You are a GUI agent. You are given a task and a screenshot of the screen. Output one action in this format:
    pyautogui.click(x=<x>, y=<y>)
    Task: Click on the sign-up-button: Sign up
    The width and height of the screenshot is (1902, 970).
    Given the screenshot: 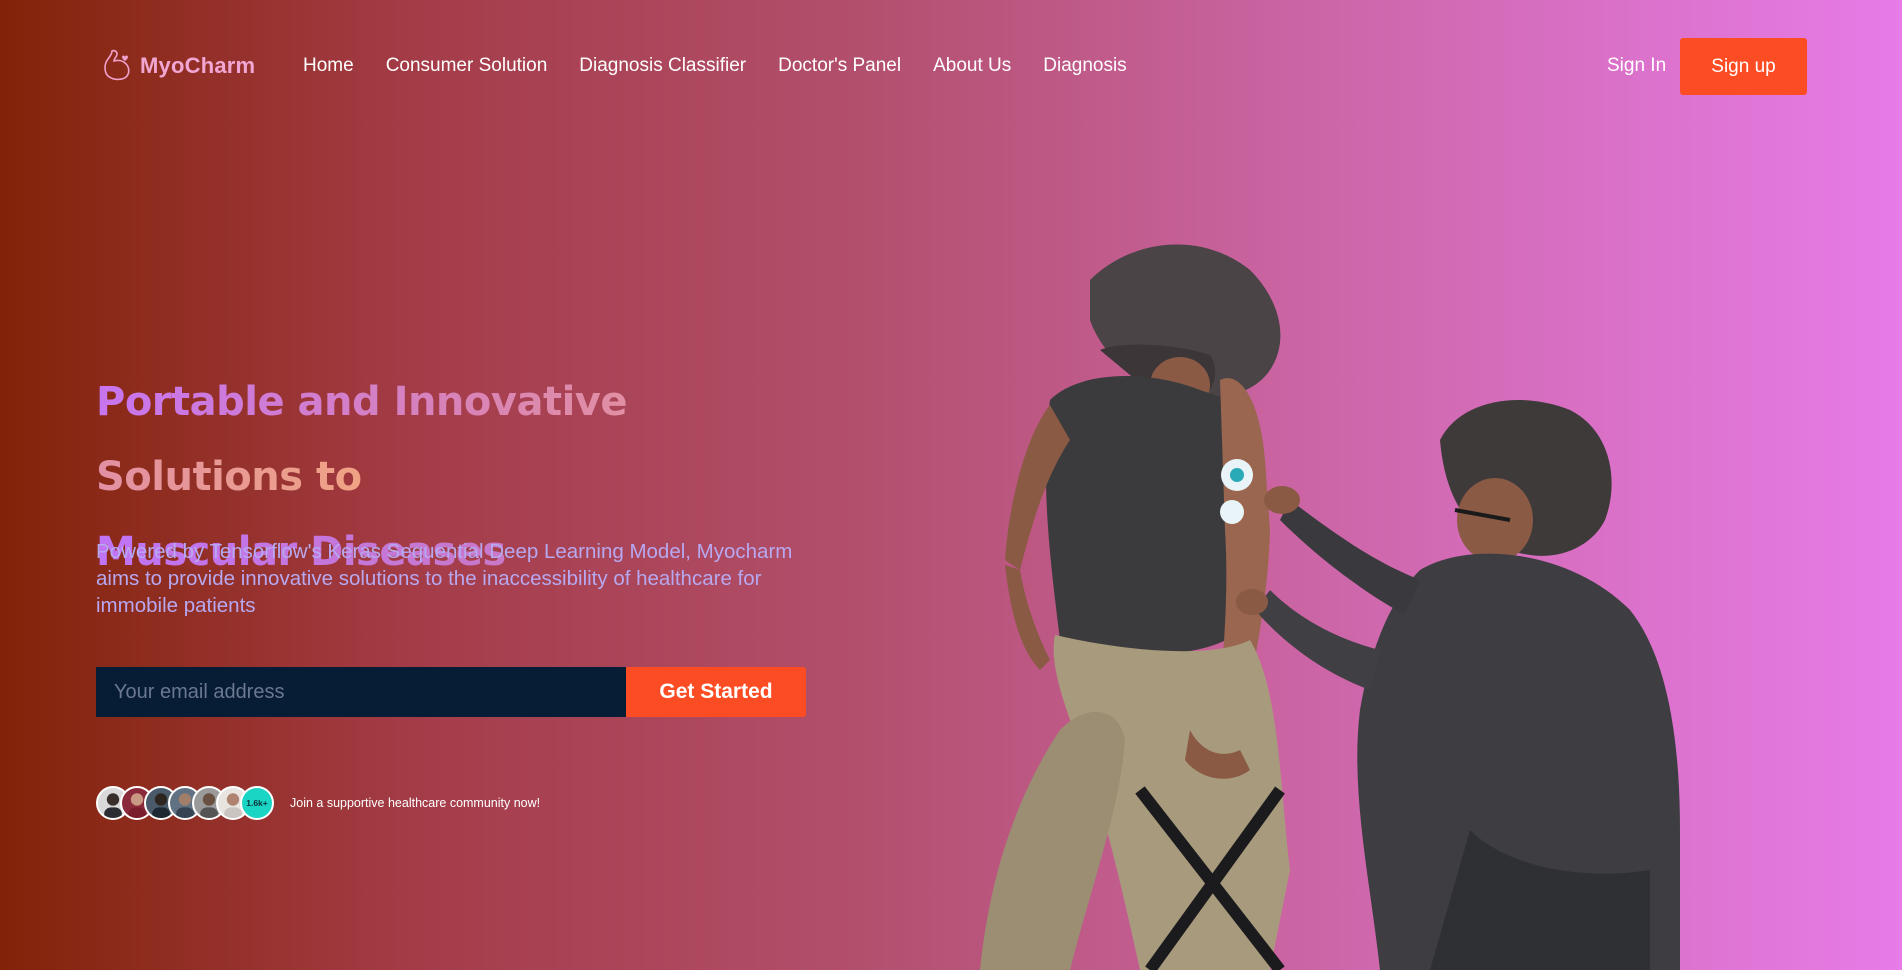 What is the action you would take?
    pyautogui.click(x=1743, y=66)
    